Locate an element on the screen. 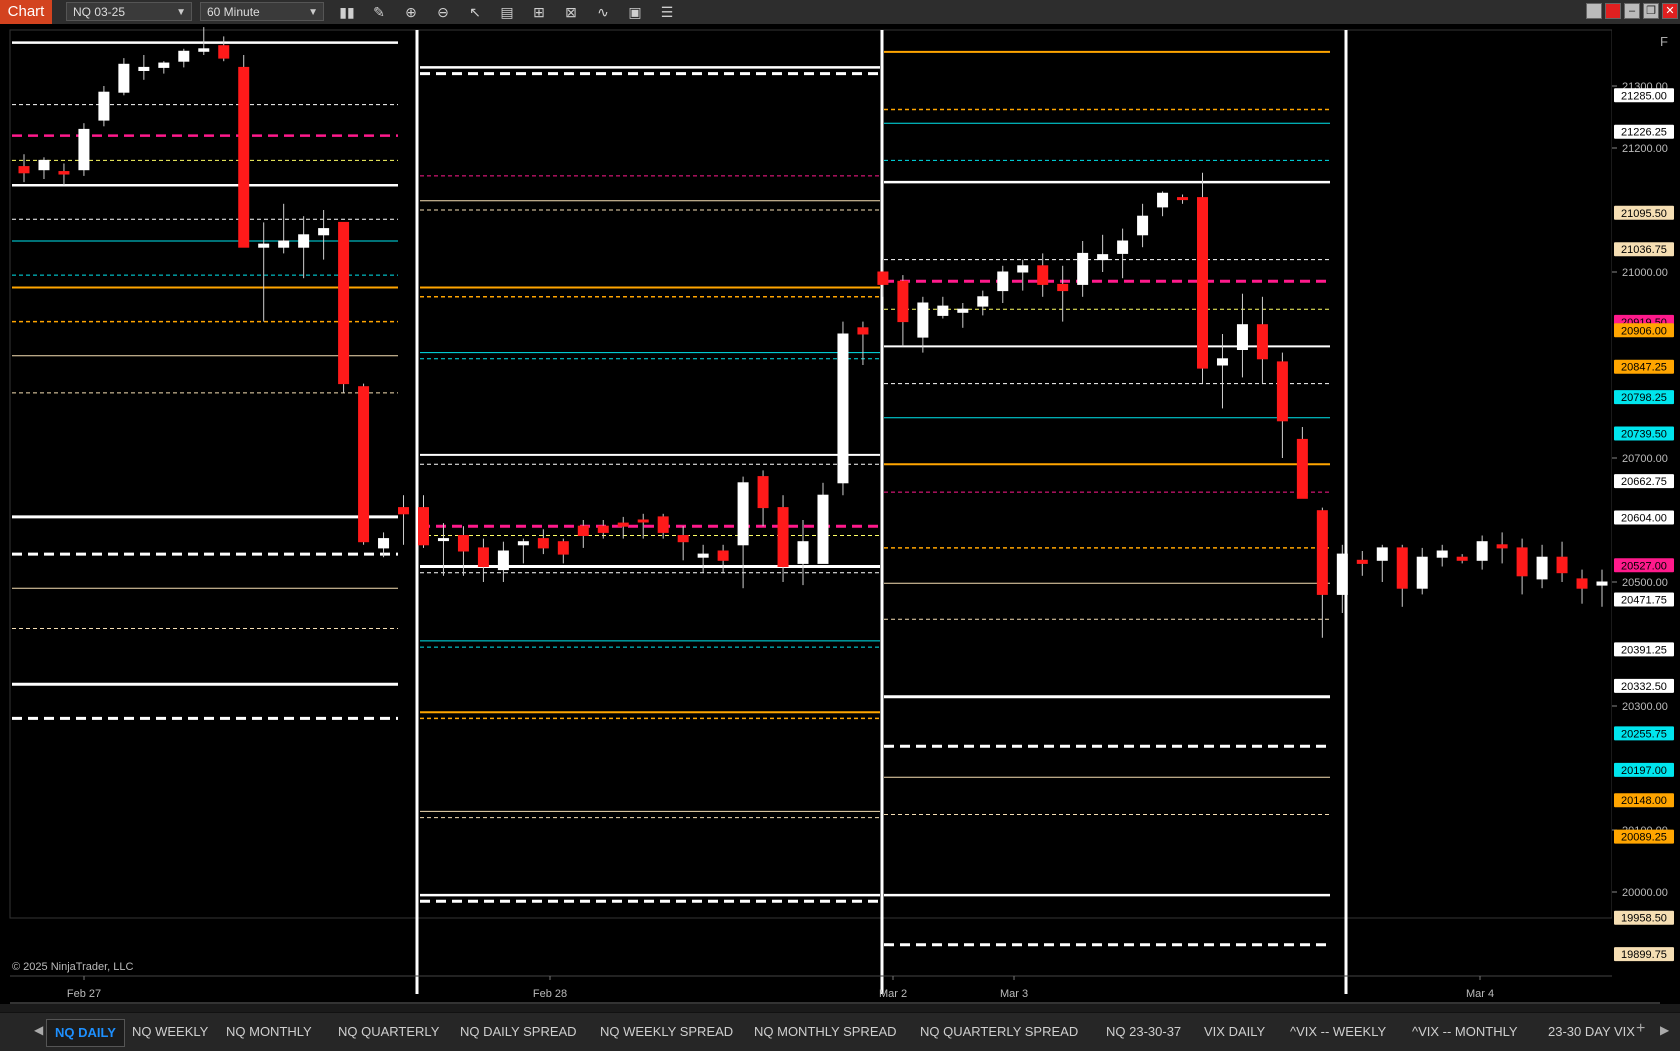 This screenshot has width=1680, height=1051. minimize-icon: – is located at coordinates (1632, 11).